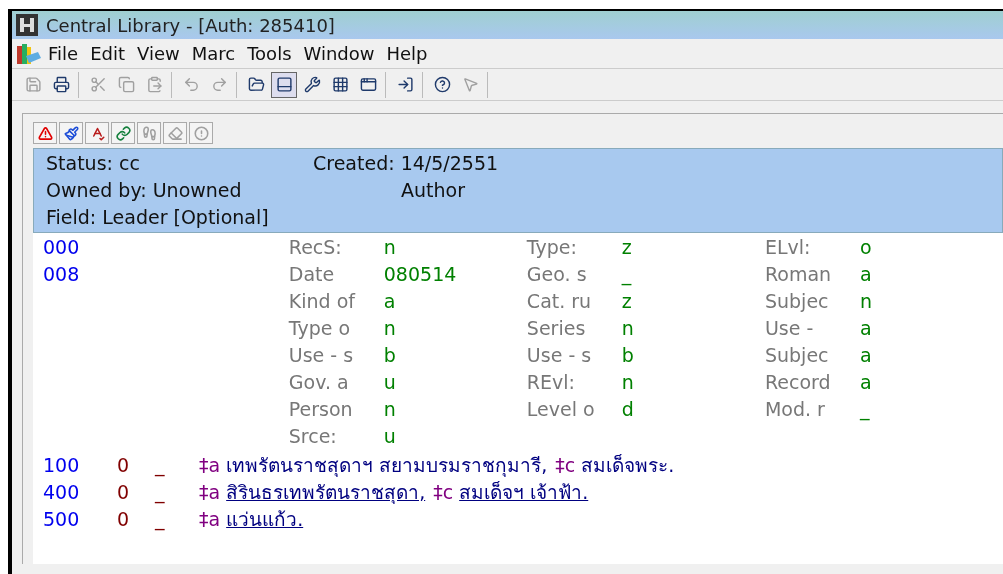 The image size is (1003, 574). Describe the element at coordinates (789, 328) in the screenshot. I see `fixed-field-label: Use -` at that location.